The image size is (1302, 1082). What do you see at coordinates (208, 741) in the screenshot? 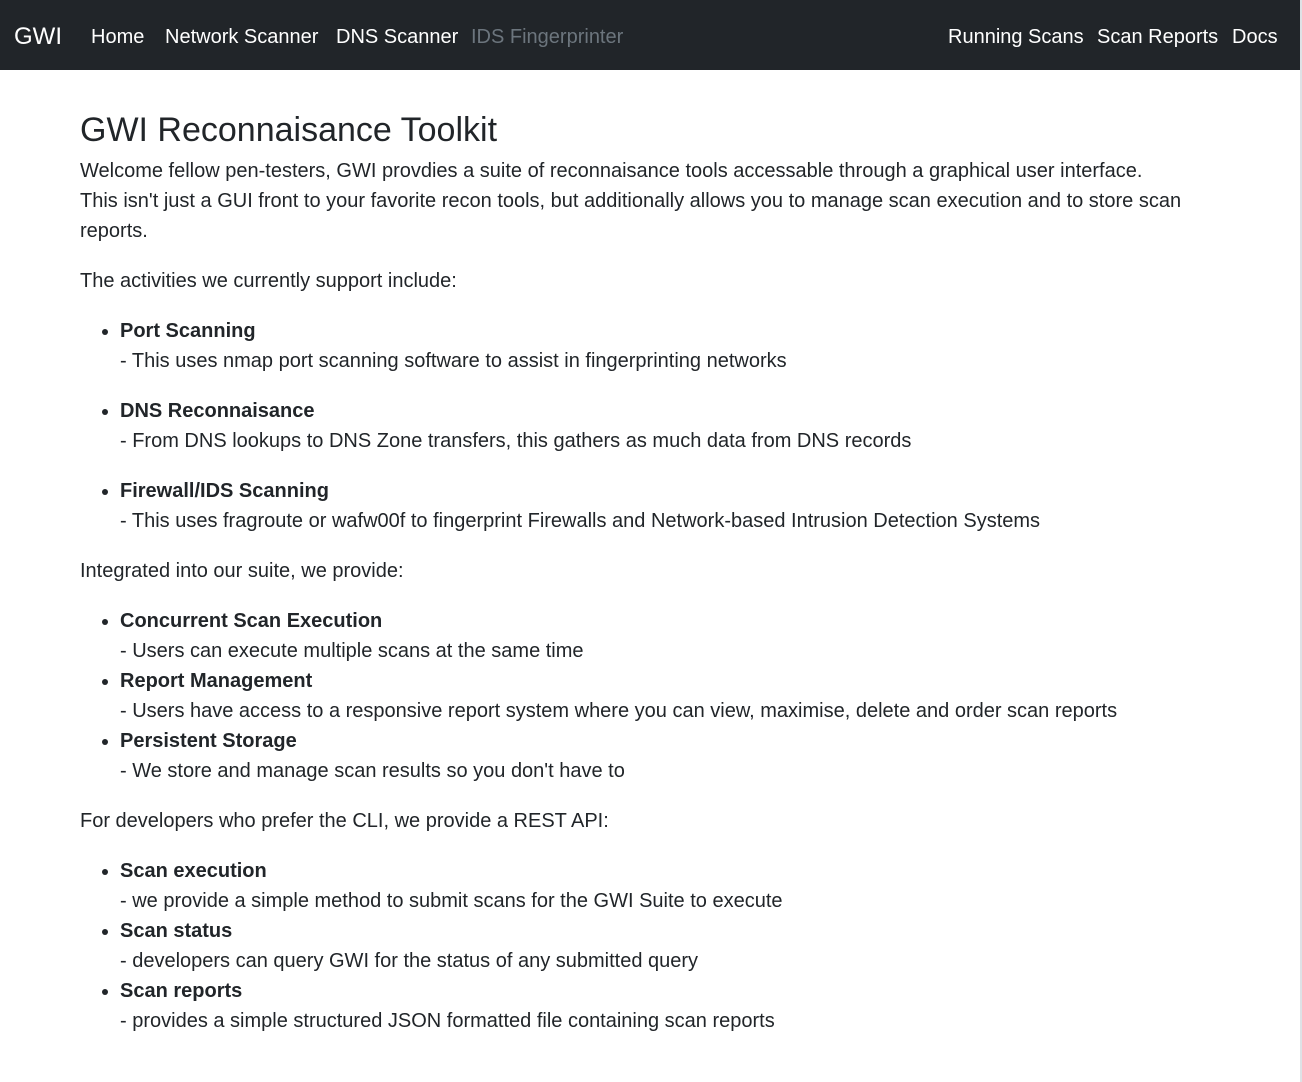
I see `list-item-title: Persistent Storage` at bounding box center [208, 741].